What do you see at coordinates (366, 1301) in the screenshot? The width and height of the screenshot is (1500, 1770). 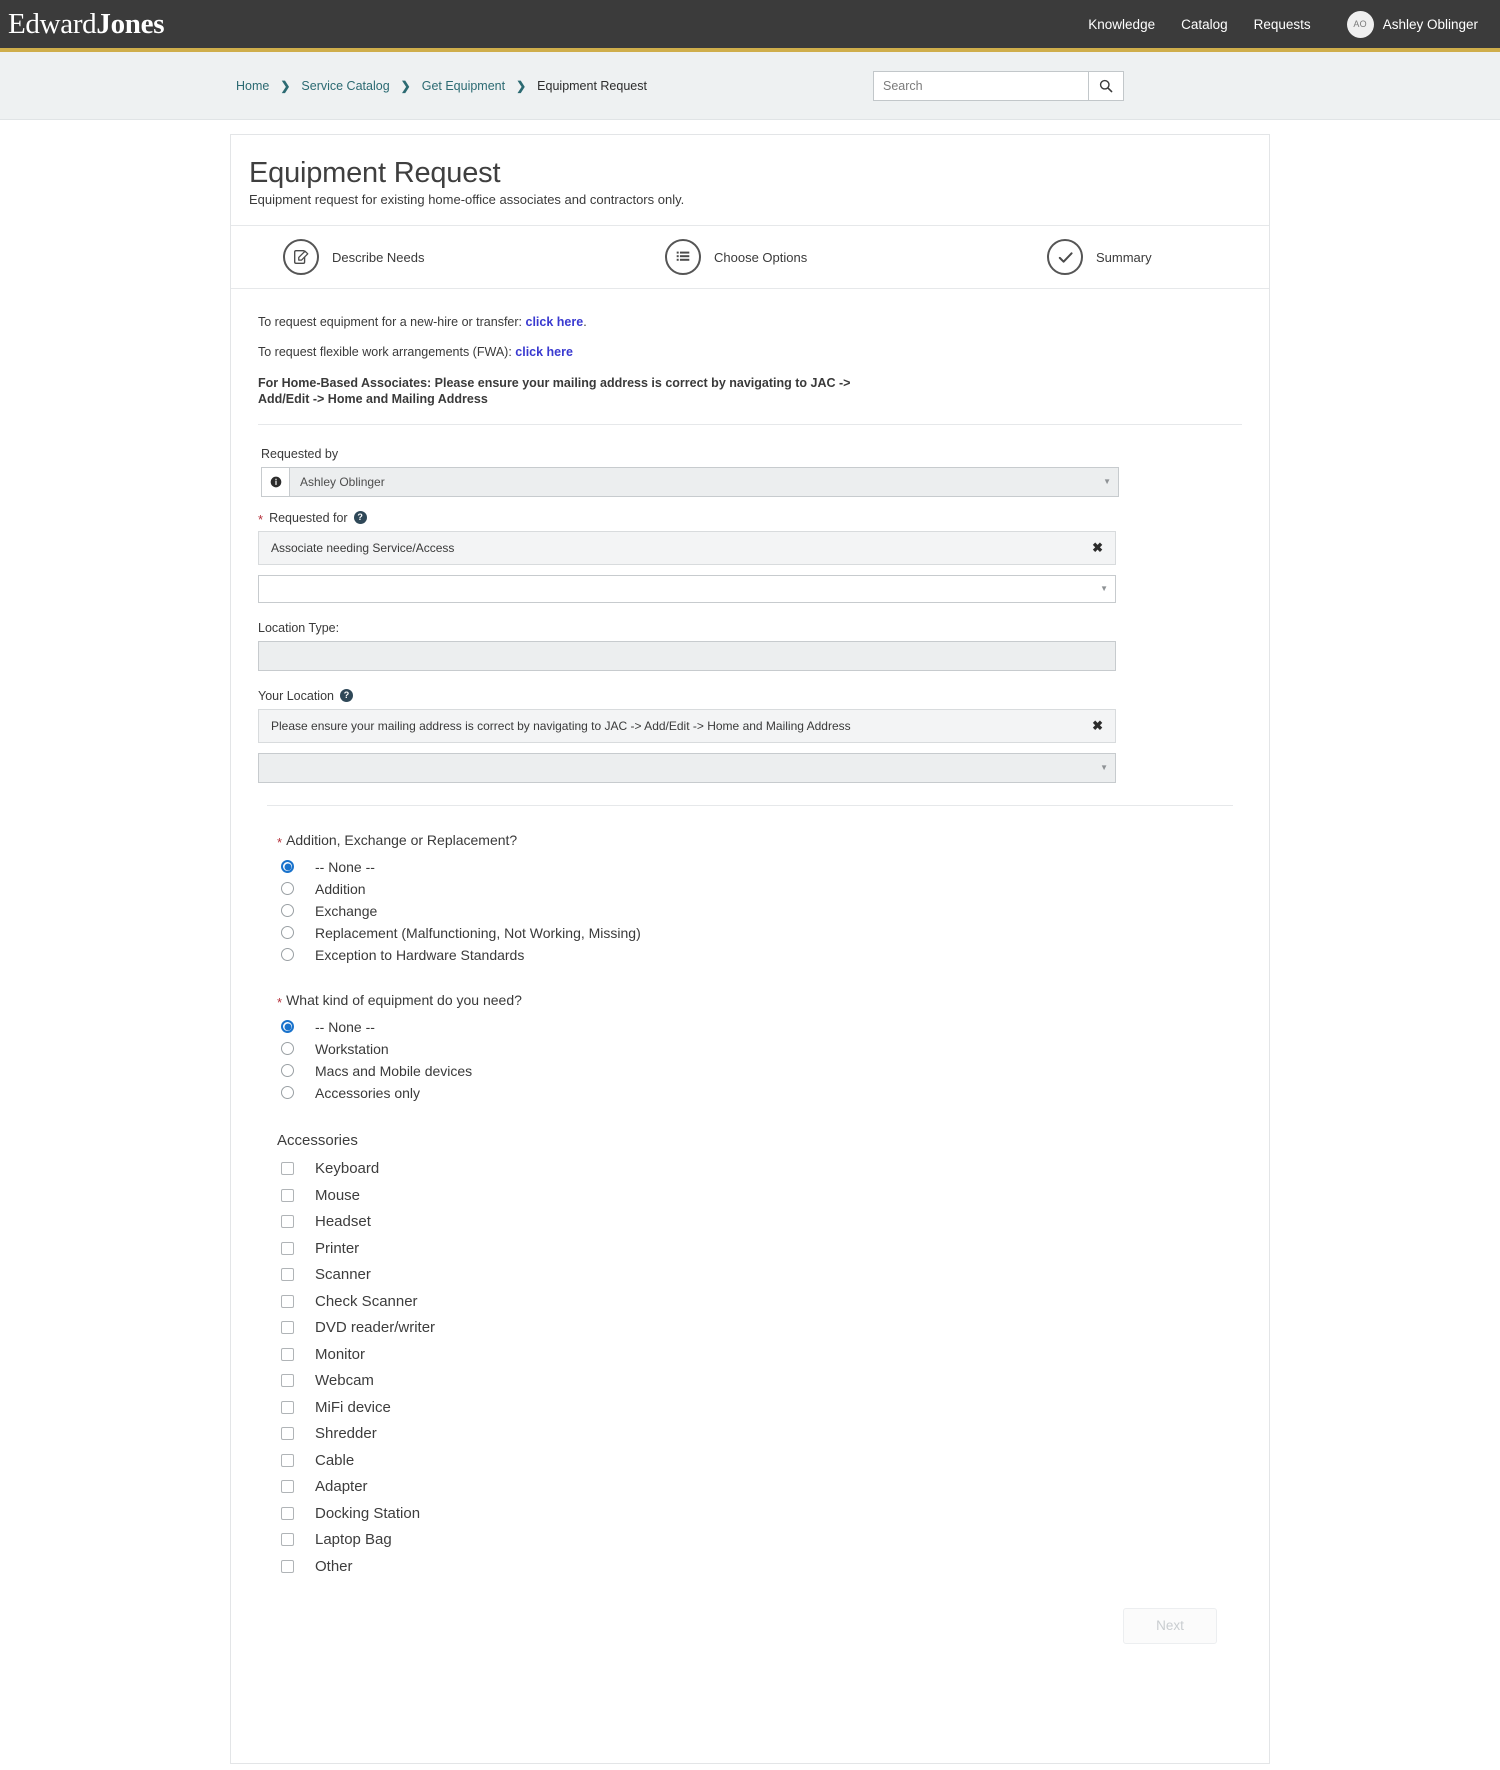 I see `checkbox-label: Check Scanner` at bounding box center [366, 1301].